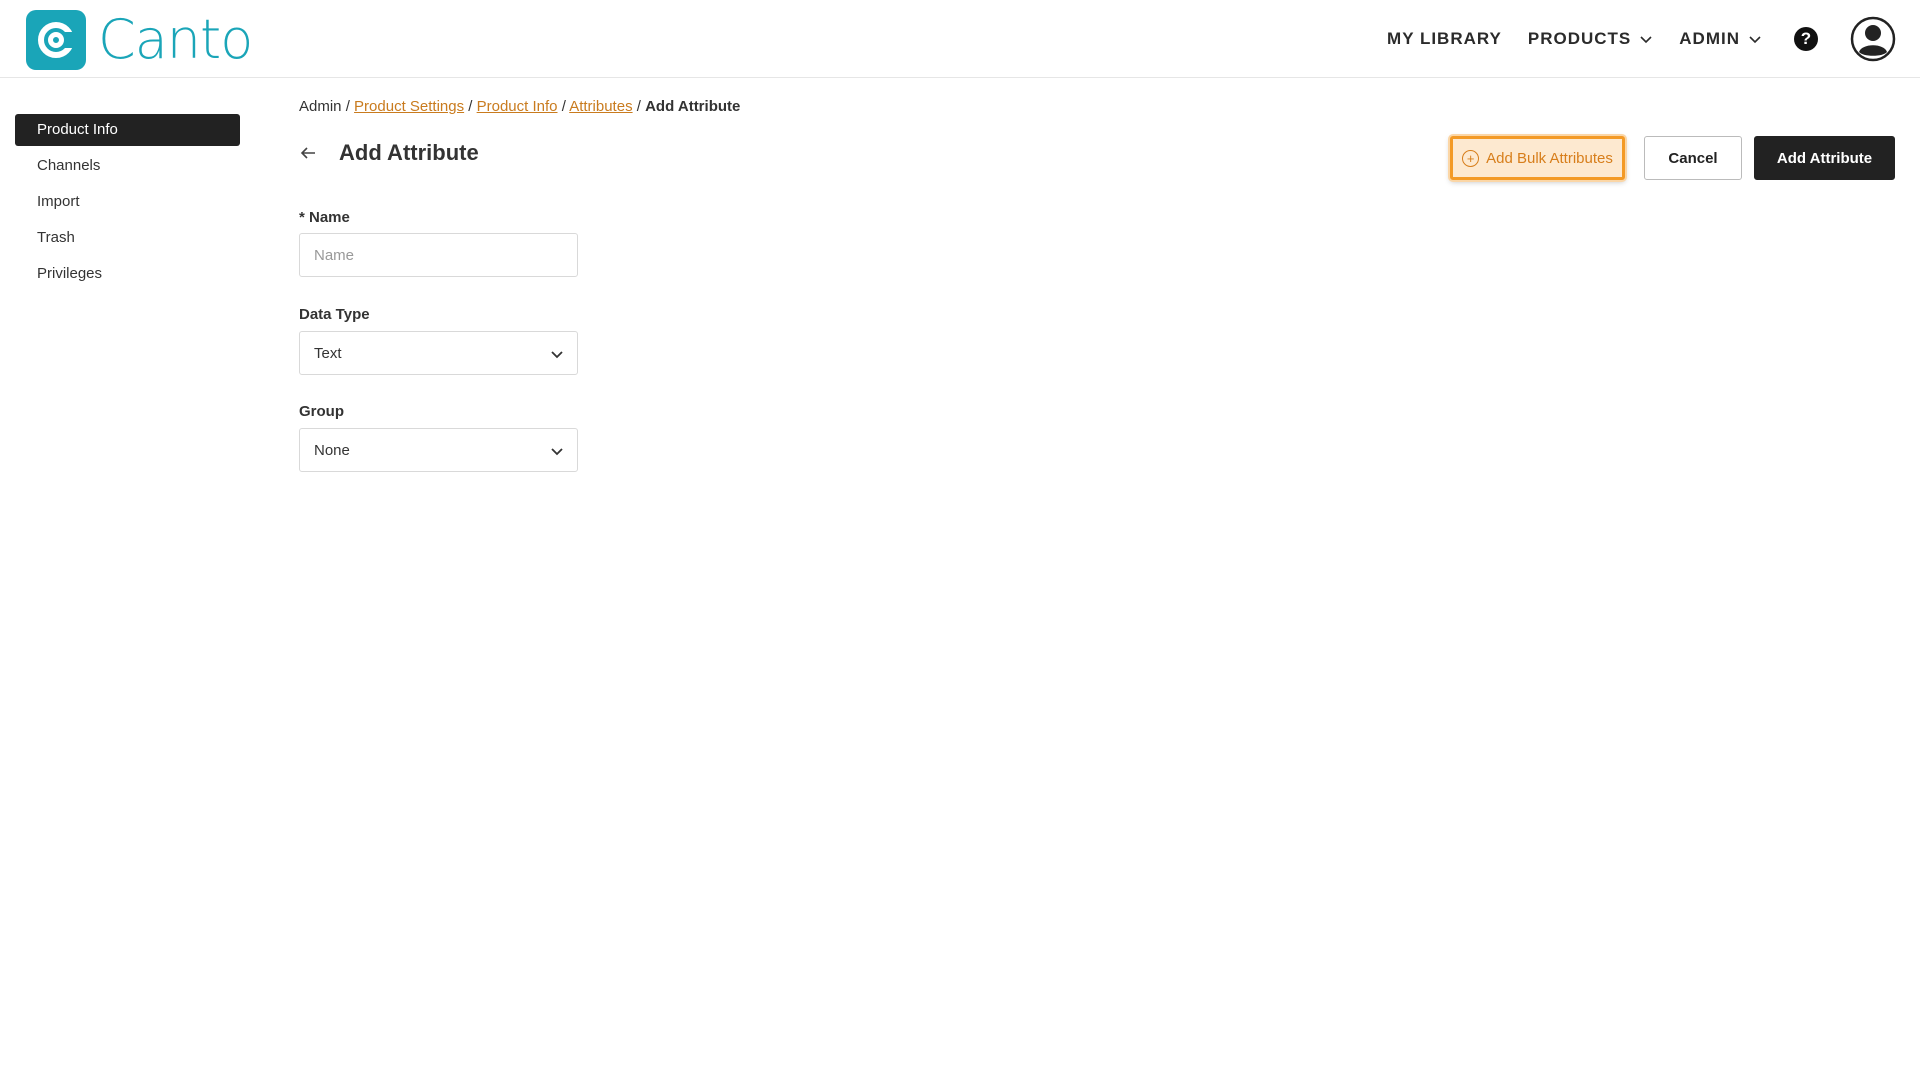 The height and width of the screenshot is (1080, 1920). I want to click on help-icon: ?, so click(1806, 39).